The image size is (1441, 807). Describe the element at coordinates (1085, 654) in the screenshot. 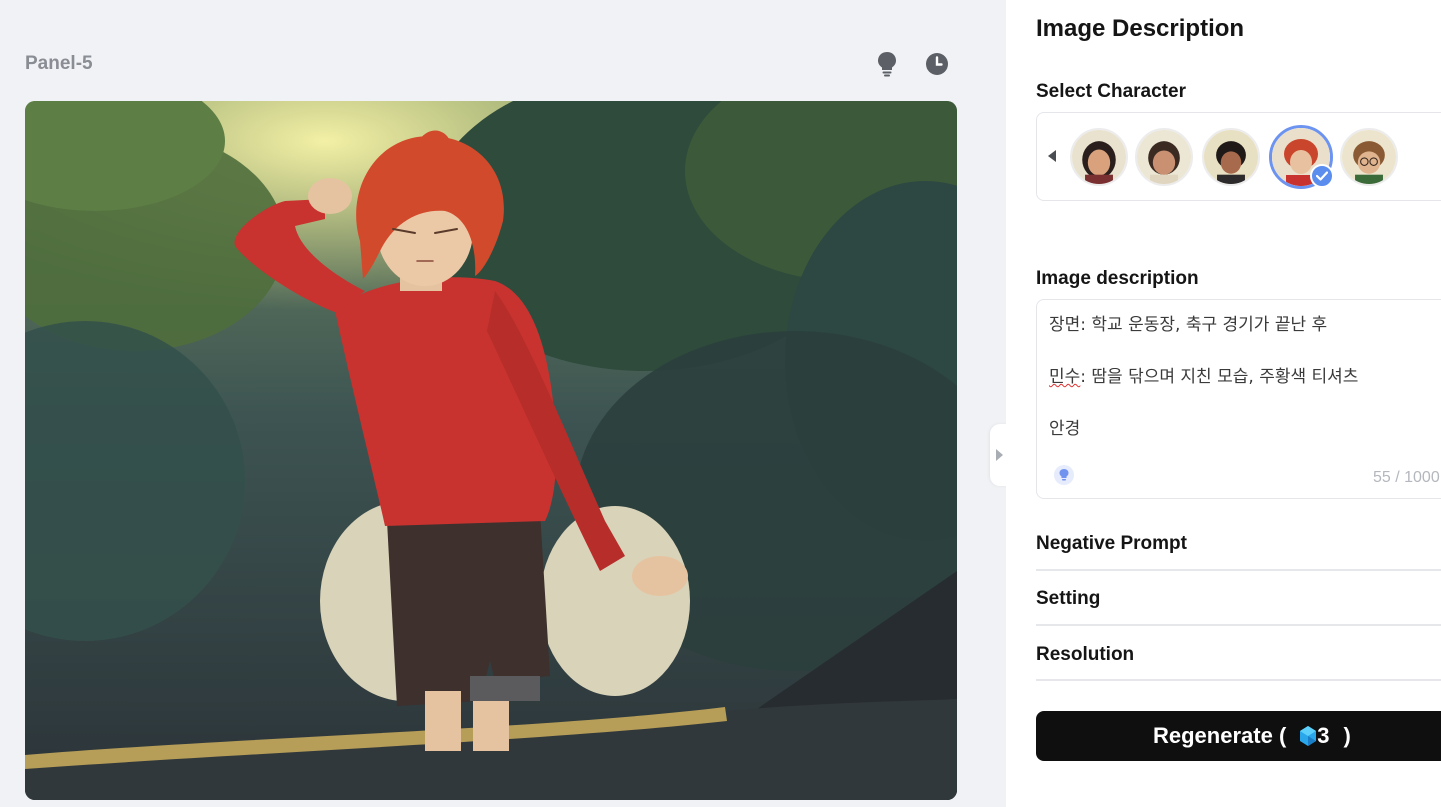

I see `resolution-label: Resolution` at that location.